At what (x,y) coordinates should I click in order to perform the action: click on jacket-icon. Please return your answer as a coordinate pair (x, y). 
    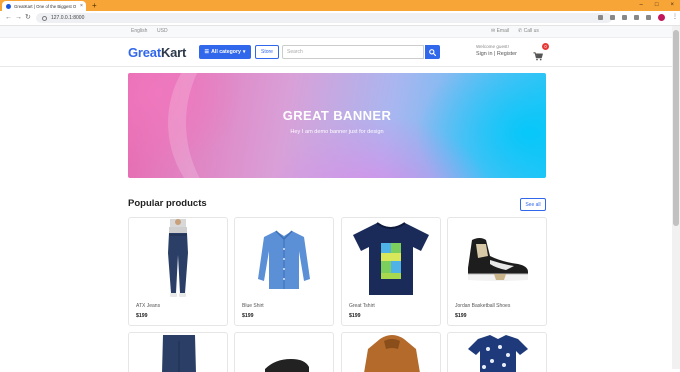
    Looking at the image, I should click on (392, 353).